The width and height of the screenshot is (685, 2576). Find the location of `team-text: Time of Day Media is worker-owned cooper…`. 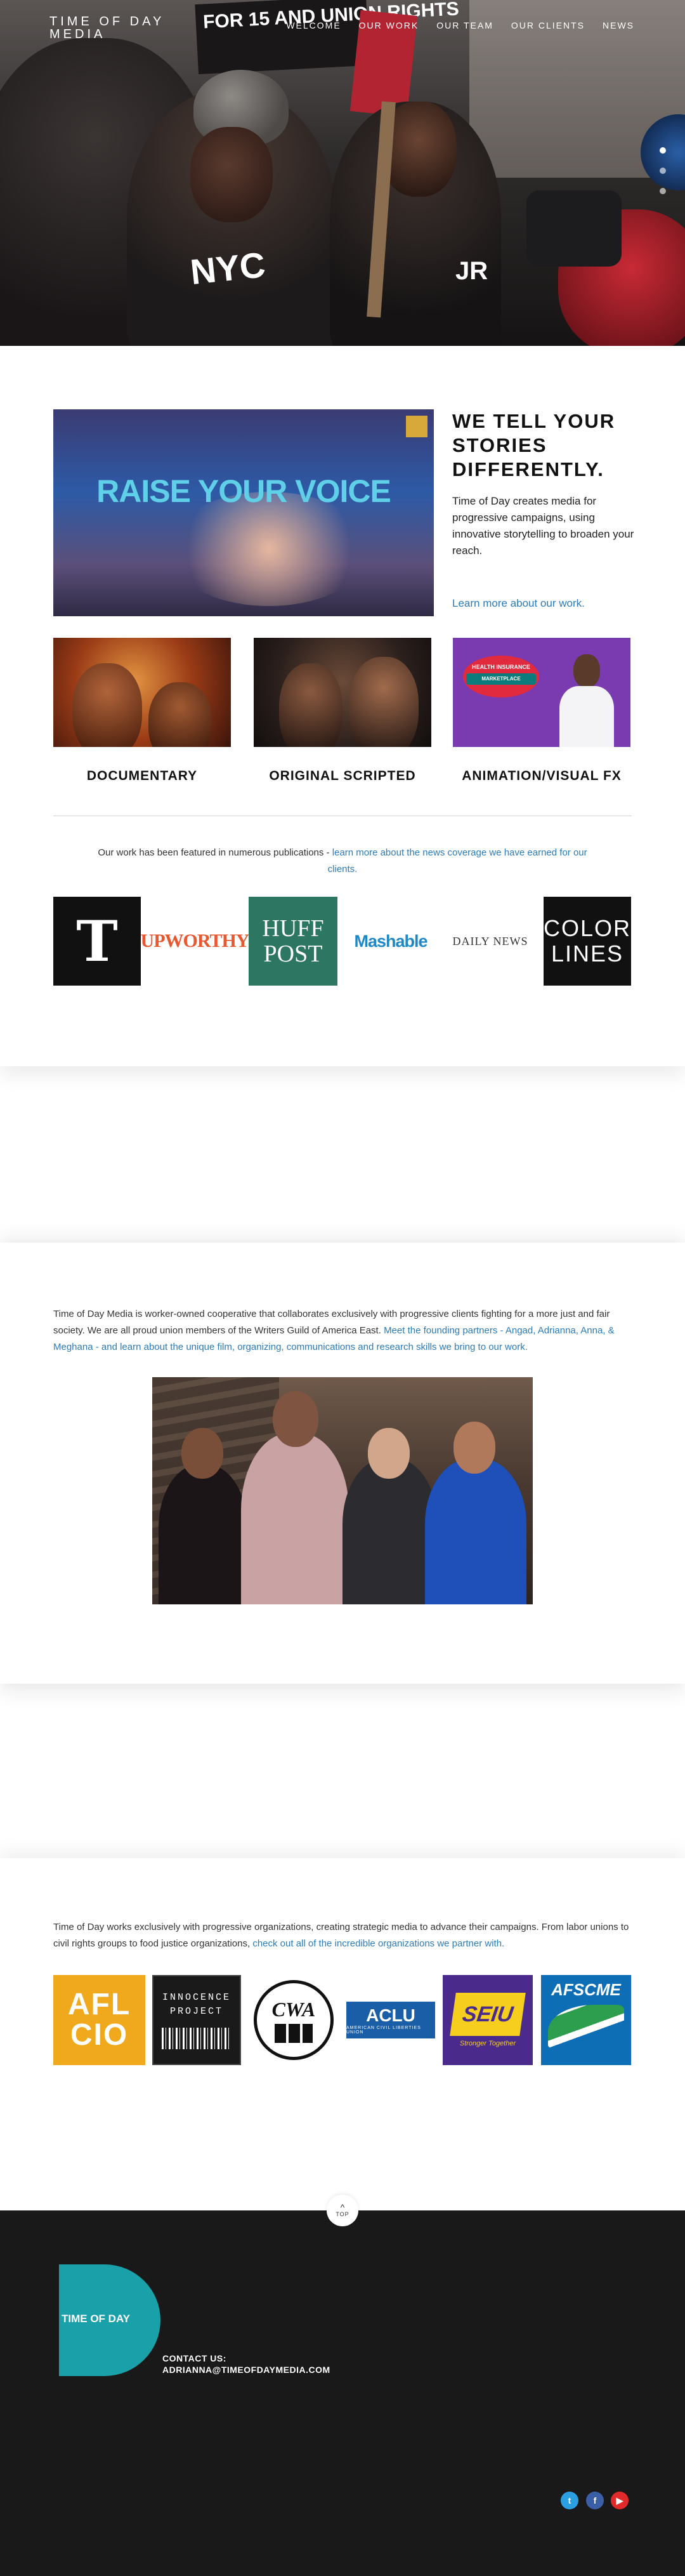

team-text: Time of Day Media is worker-owned cooper… is located at coordinates (342, 1331).